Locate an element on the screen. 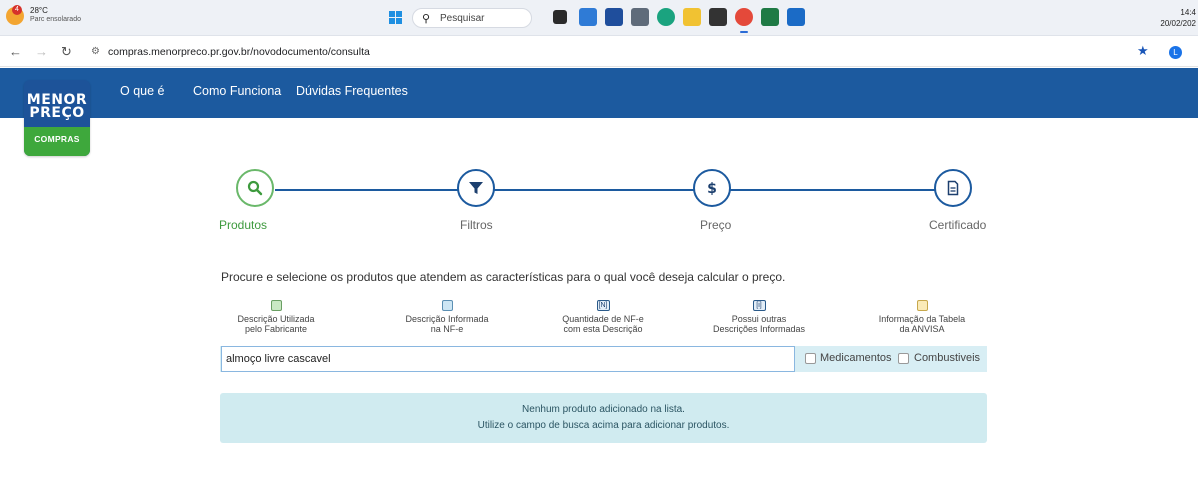 The image size is (1198, 497). windows-start-icon is located at coordinates (396, 18).